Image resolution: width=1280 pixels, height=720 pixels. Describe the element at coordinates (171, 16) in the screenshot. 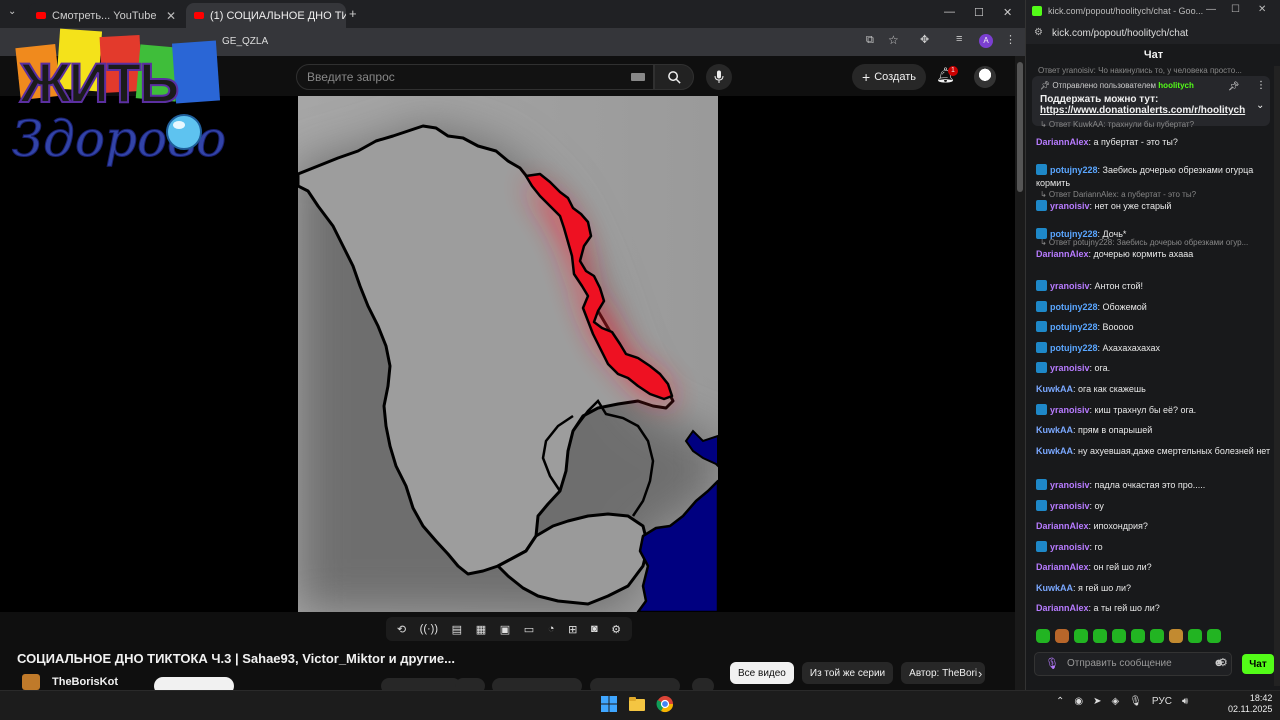

I see `close-tab-icon: ✕` at that location.